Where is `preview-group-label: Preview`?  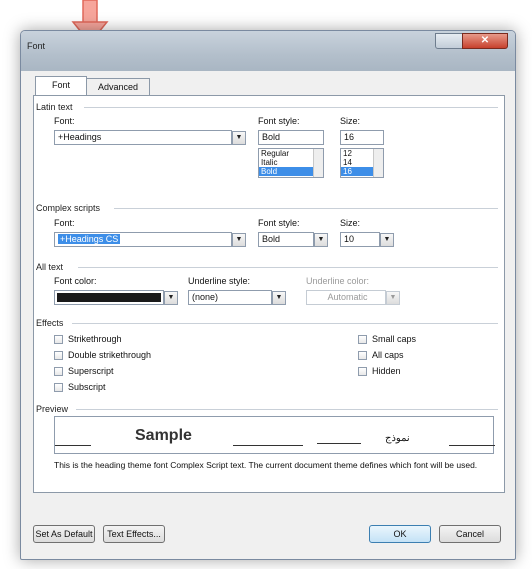
preview-group-label: Preview is located at coordinates (52, 409).